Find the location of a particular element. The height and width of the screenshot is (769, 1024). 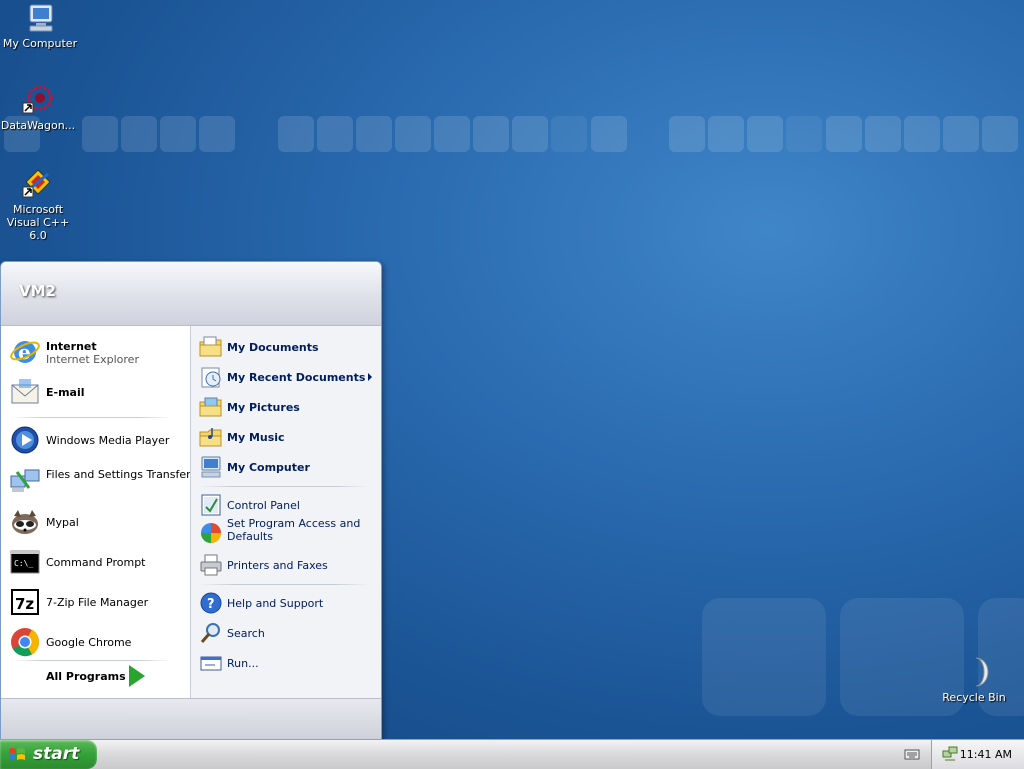

system-label: Set Program Access and Defaults is located at coordinates (294, 530).